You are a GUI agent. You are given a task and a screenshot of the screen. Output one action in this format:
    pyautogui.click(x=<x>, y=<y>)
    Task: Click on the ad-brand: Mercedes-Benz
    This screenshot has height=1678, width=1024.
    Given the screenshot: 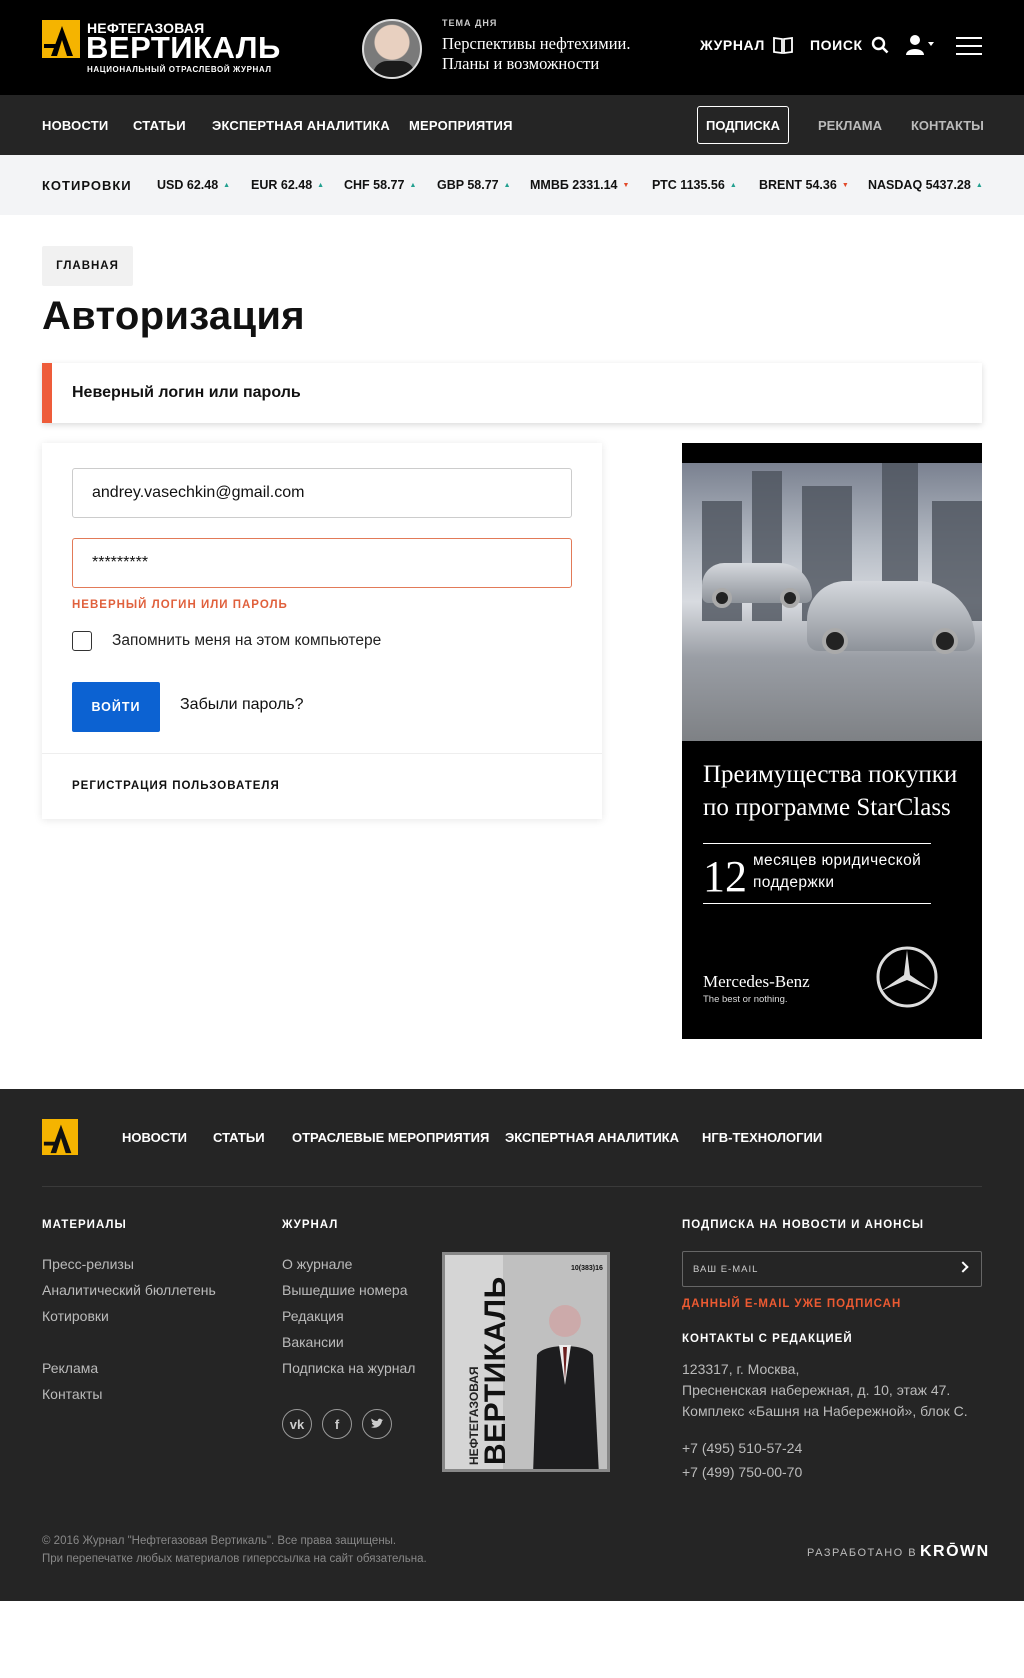 What is the action you would take?
    pyautogui.click(x=756, y=981)
    